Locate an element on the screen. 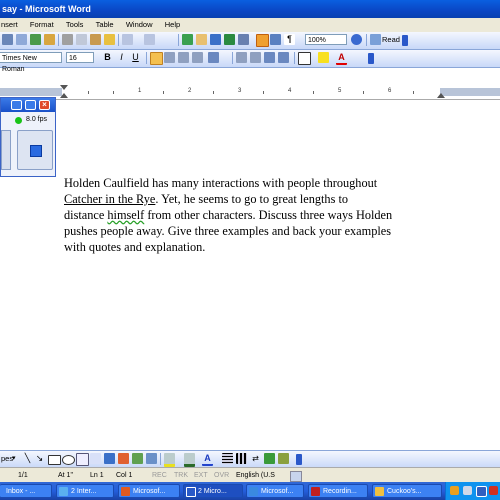  insert-table-icon is located at coordinates (215, 39).